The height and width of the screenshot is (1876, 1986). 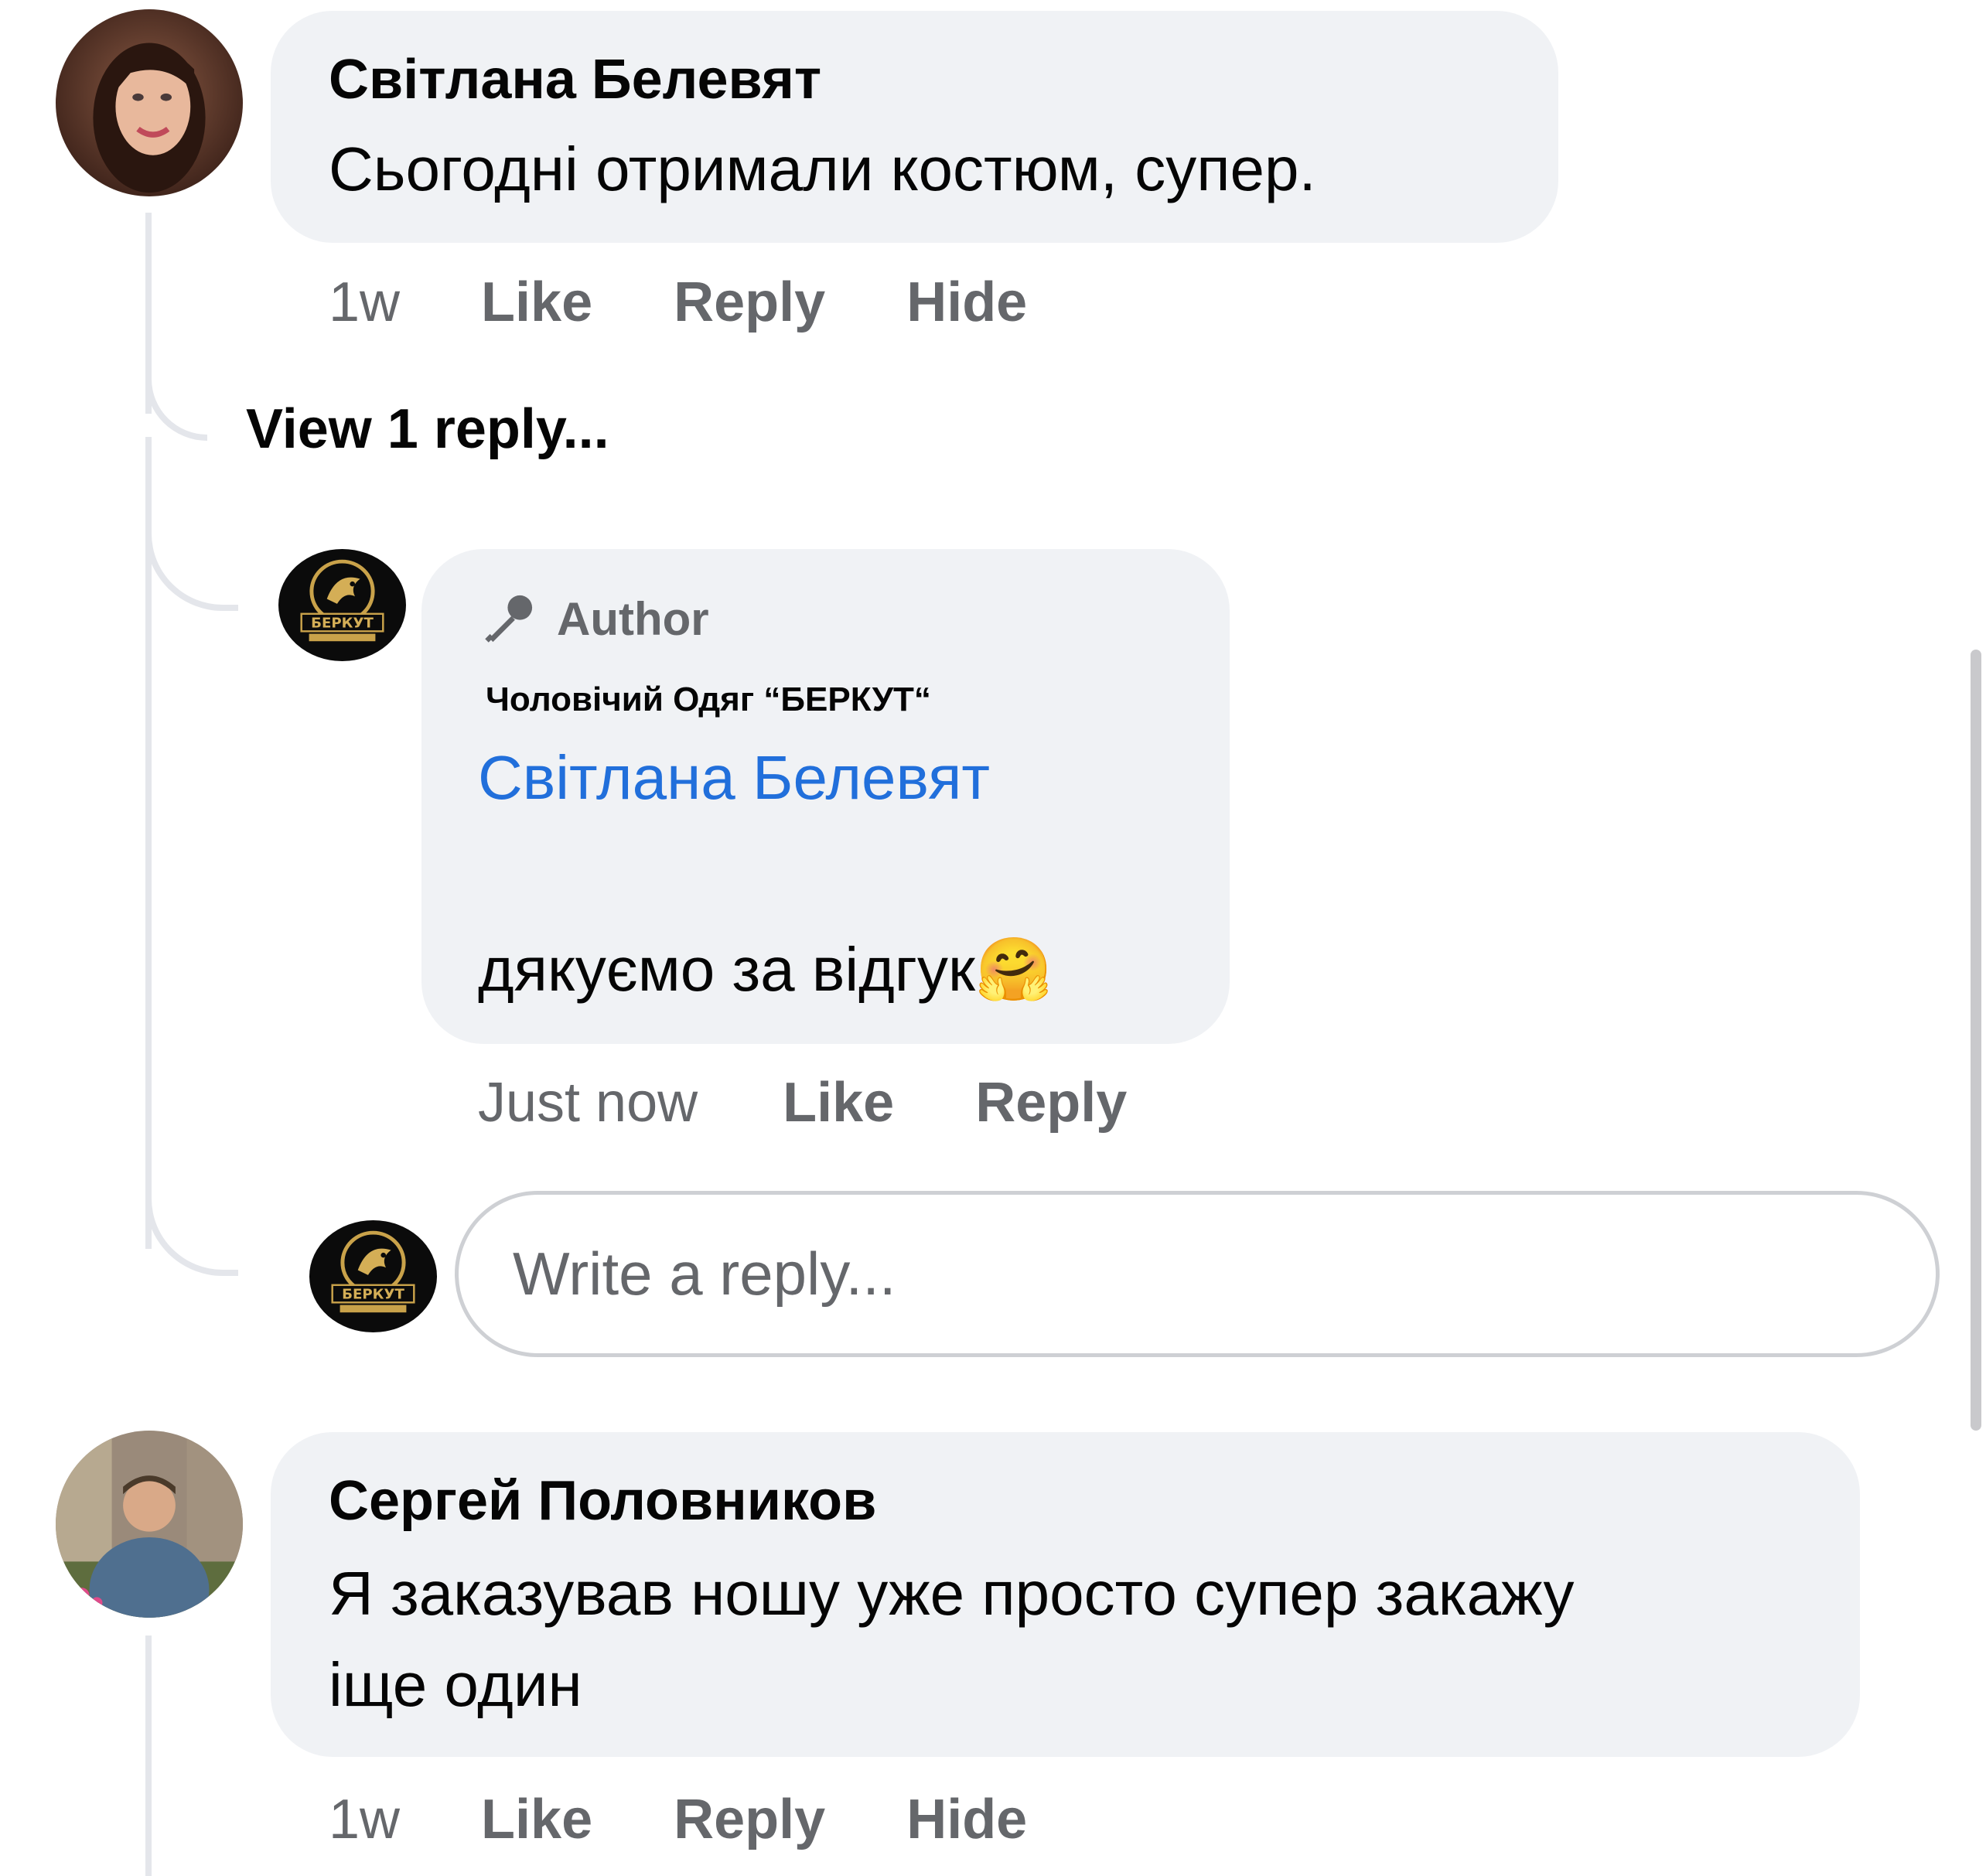 I want to click on mention-link: Світлана Белевят, so click(x=734, y=778).